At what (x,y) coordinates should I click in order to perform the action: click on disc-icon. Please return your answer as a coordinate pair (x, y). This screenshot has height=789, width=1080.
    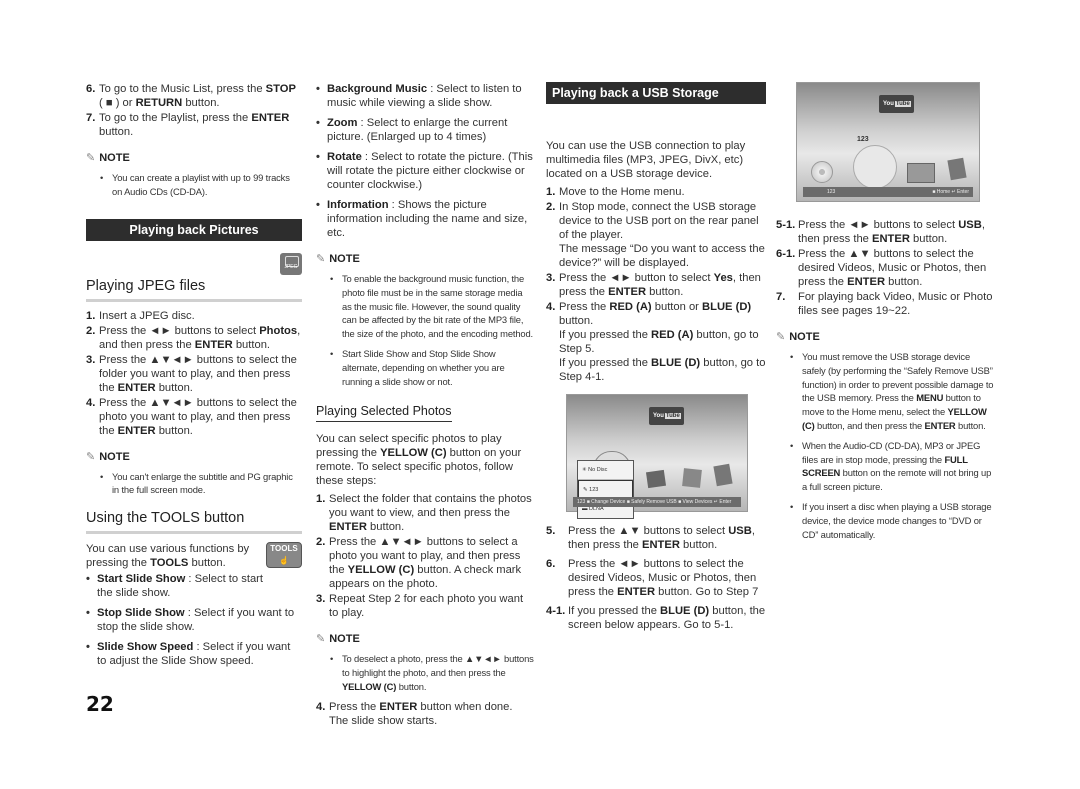
    Looking at the image, I should click on (822, 172).